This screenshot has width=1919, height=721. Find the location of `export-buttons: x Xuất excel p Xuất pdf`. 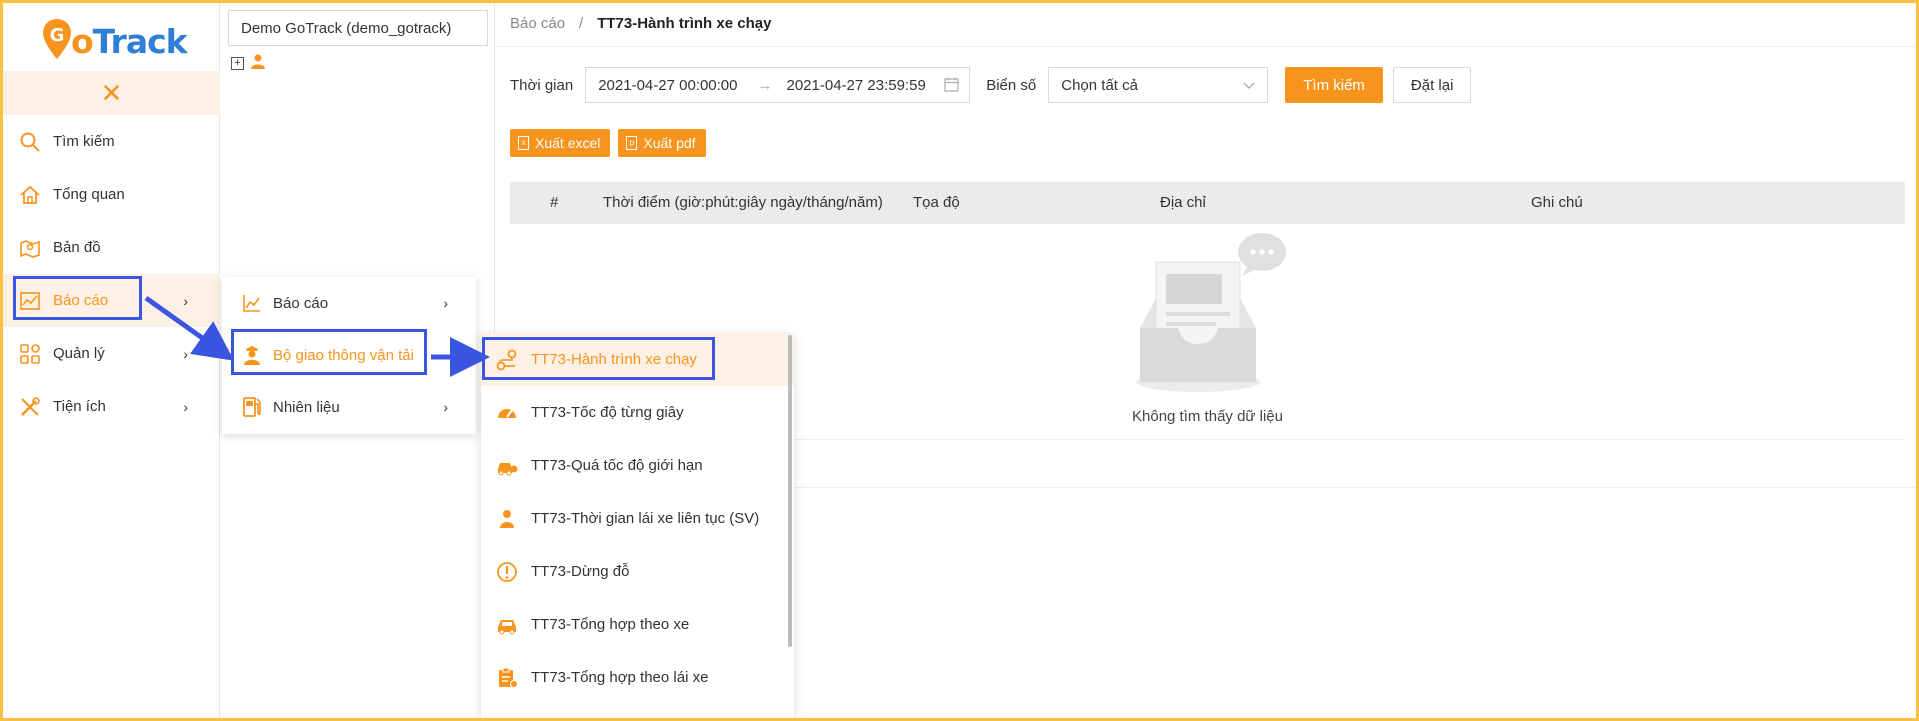

export-buttons: x Xuất excel p Xuất pdf is located at coordinates (608, 143).